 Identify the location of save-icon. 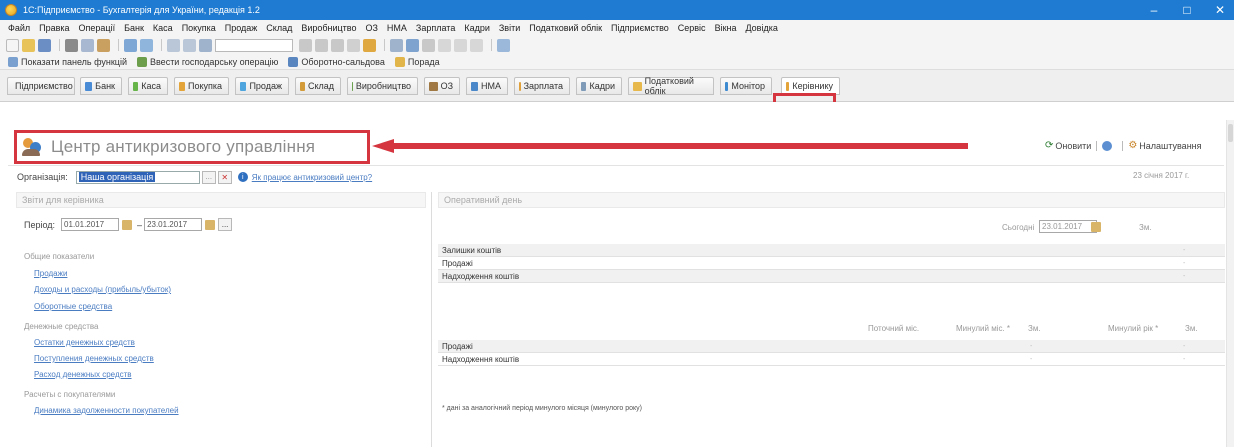
(44, 45).